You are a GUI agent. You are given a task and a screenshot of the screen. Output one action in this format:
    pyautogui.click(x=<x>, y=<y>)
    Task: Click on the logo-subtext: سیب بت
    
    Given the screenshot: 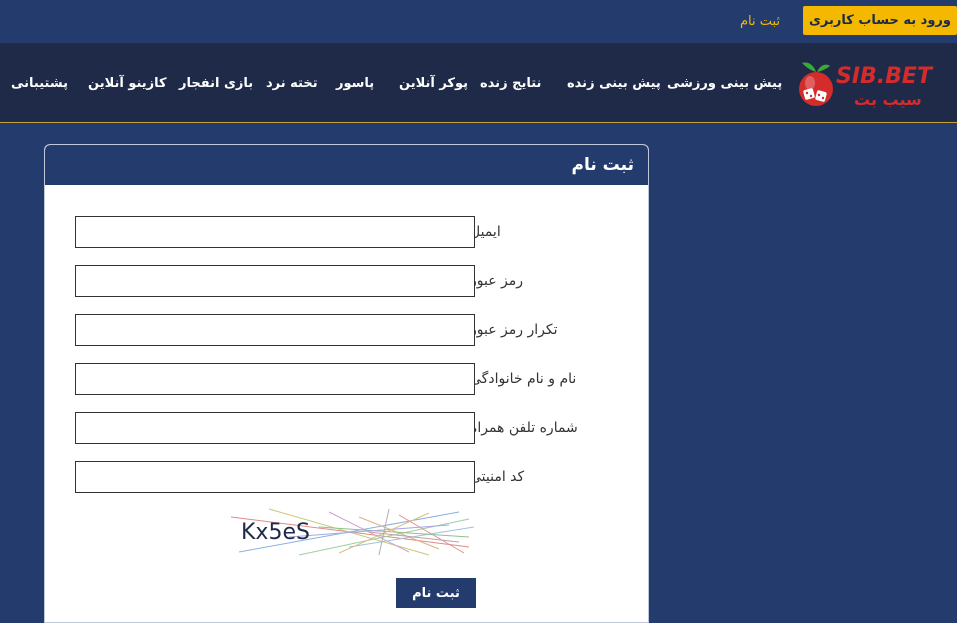 What is the action you would take?
    pyautogui.click(x=888, y=99)
    